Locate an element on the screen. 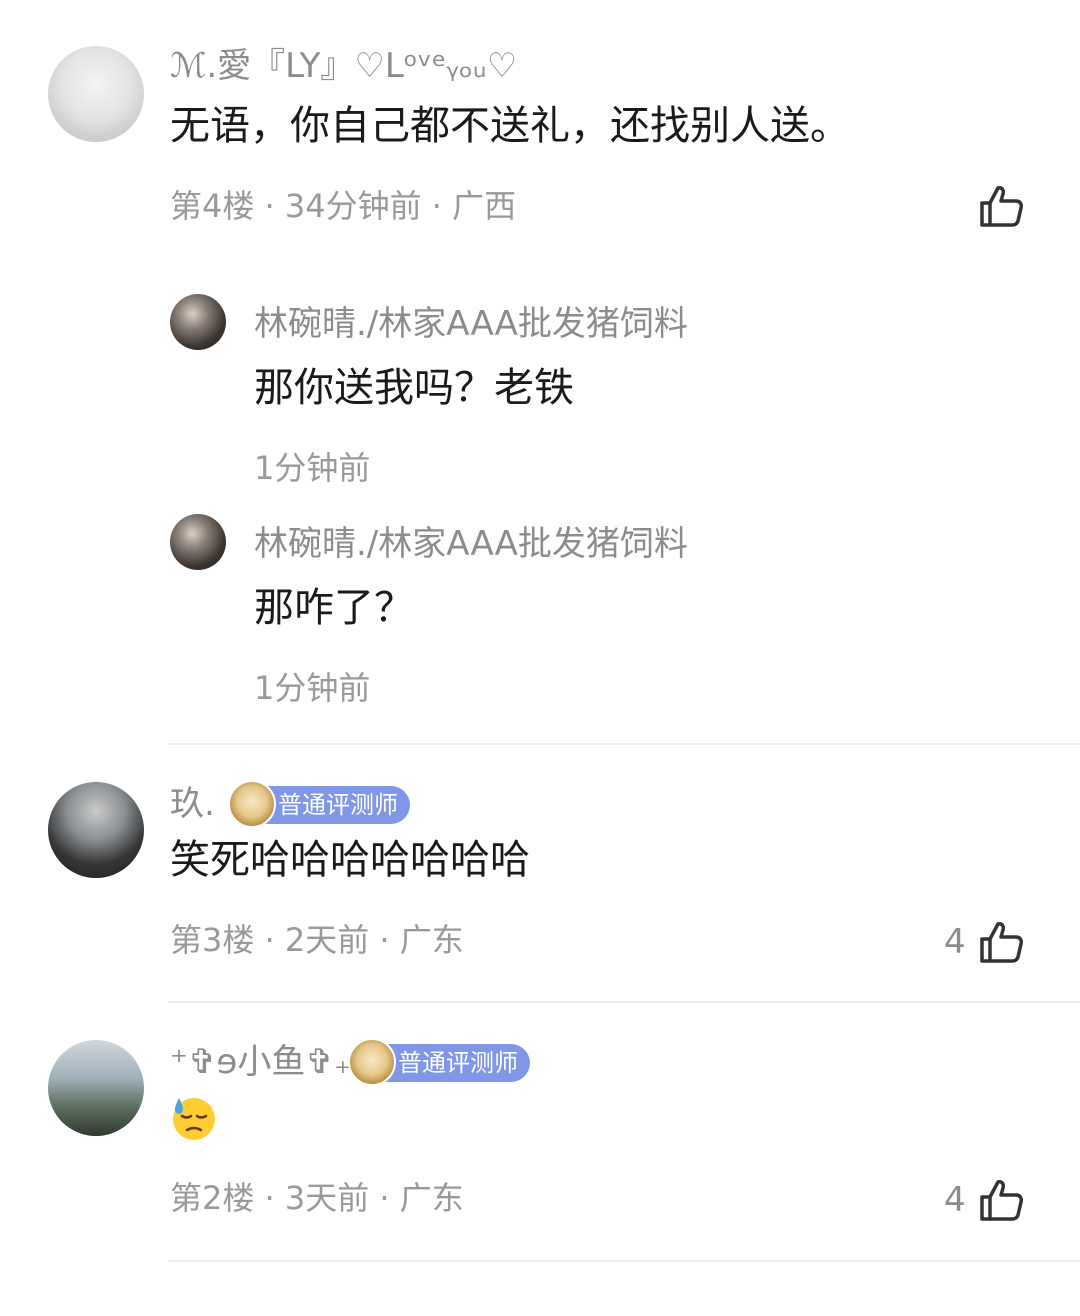 The height and width of the screenshot is (1316, 1080). comment-meta: 第3楼 · 2天前 · 广东 is located at coordinates (317, 940).